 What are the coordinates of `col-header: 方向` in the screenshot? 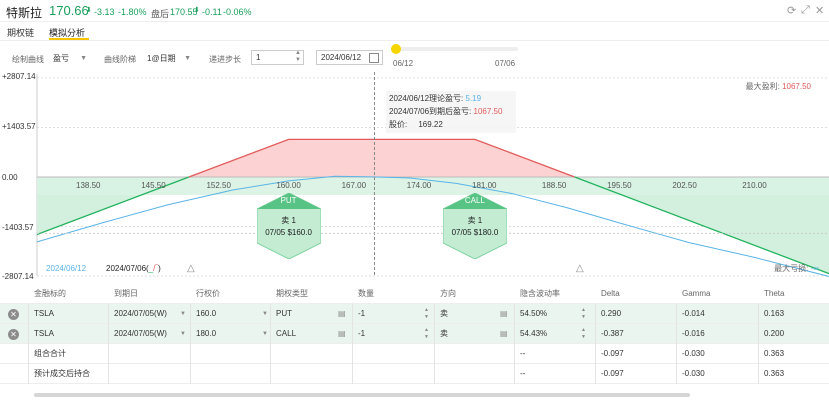 It's located at (448, 294).